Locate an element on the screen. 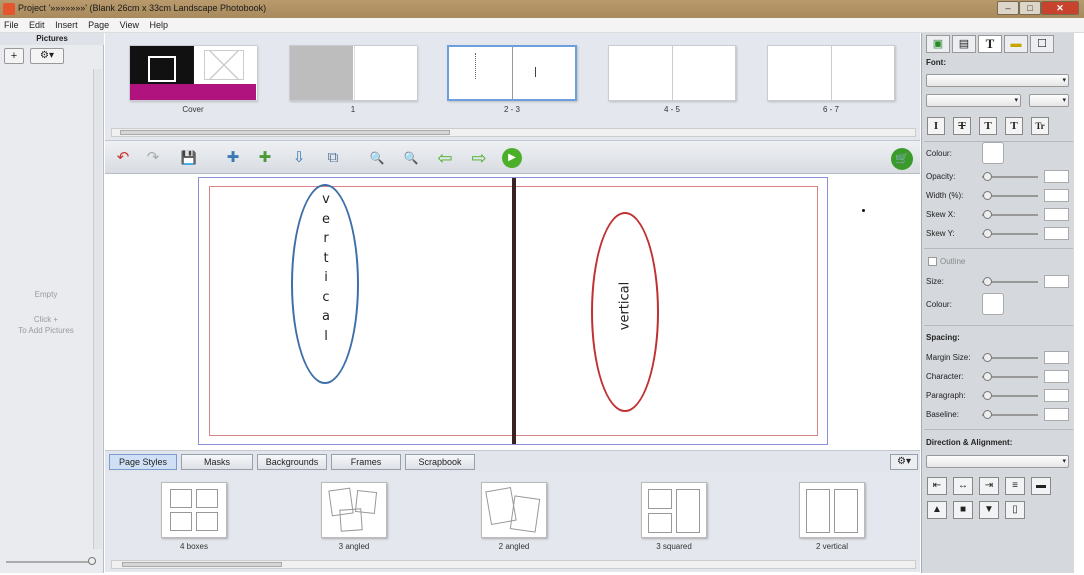 The height and width of the screenshot is (575, 1084). character-slider-knob is located at coordinates (987, 376).